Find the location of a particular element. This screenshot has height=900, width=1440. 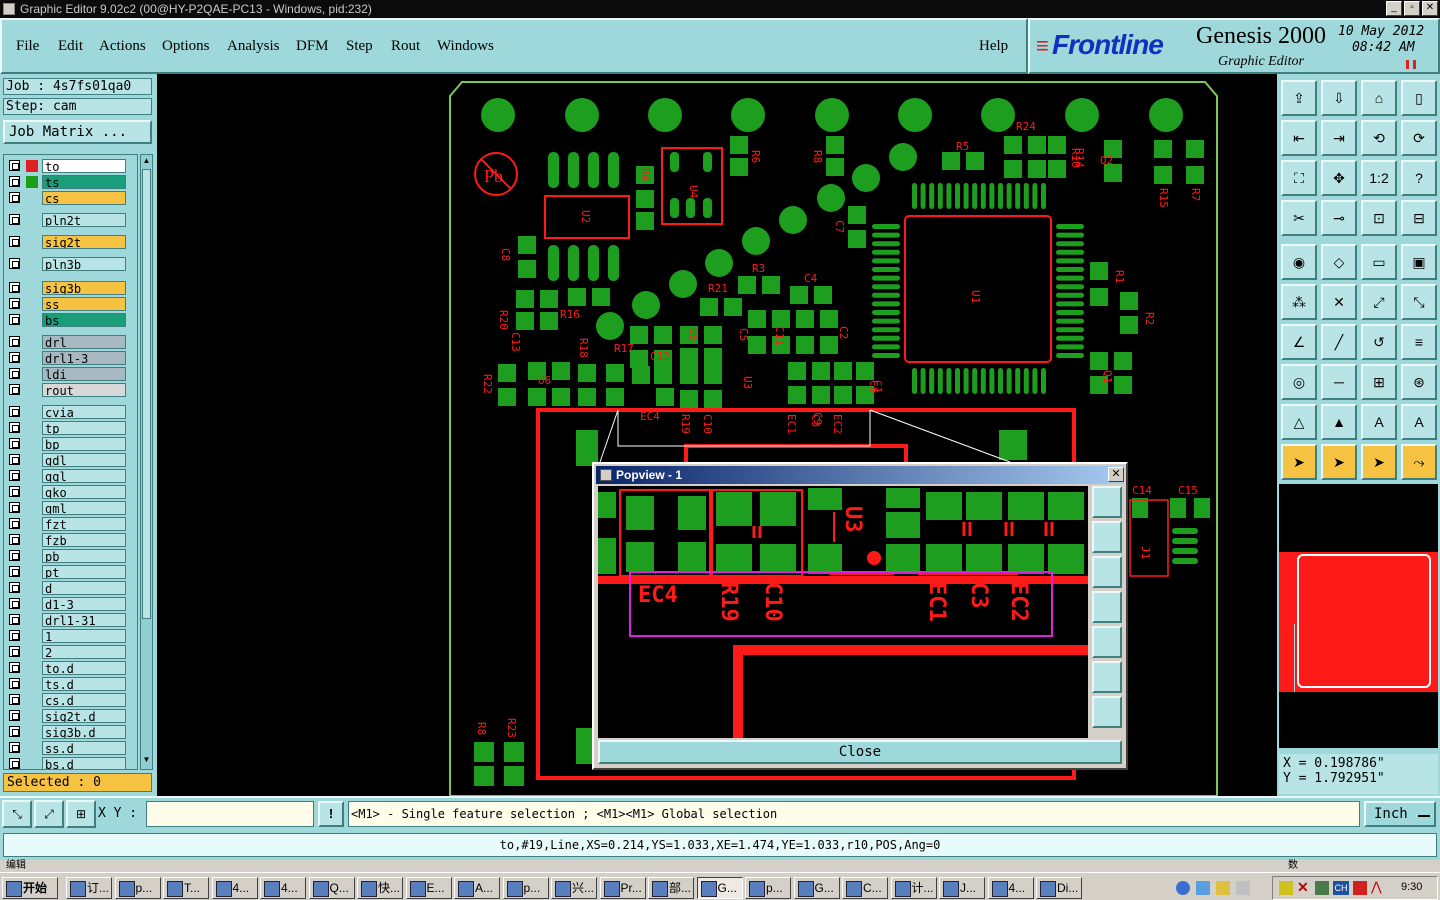

layer-name: fzb is located at coordinates (84, 540).